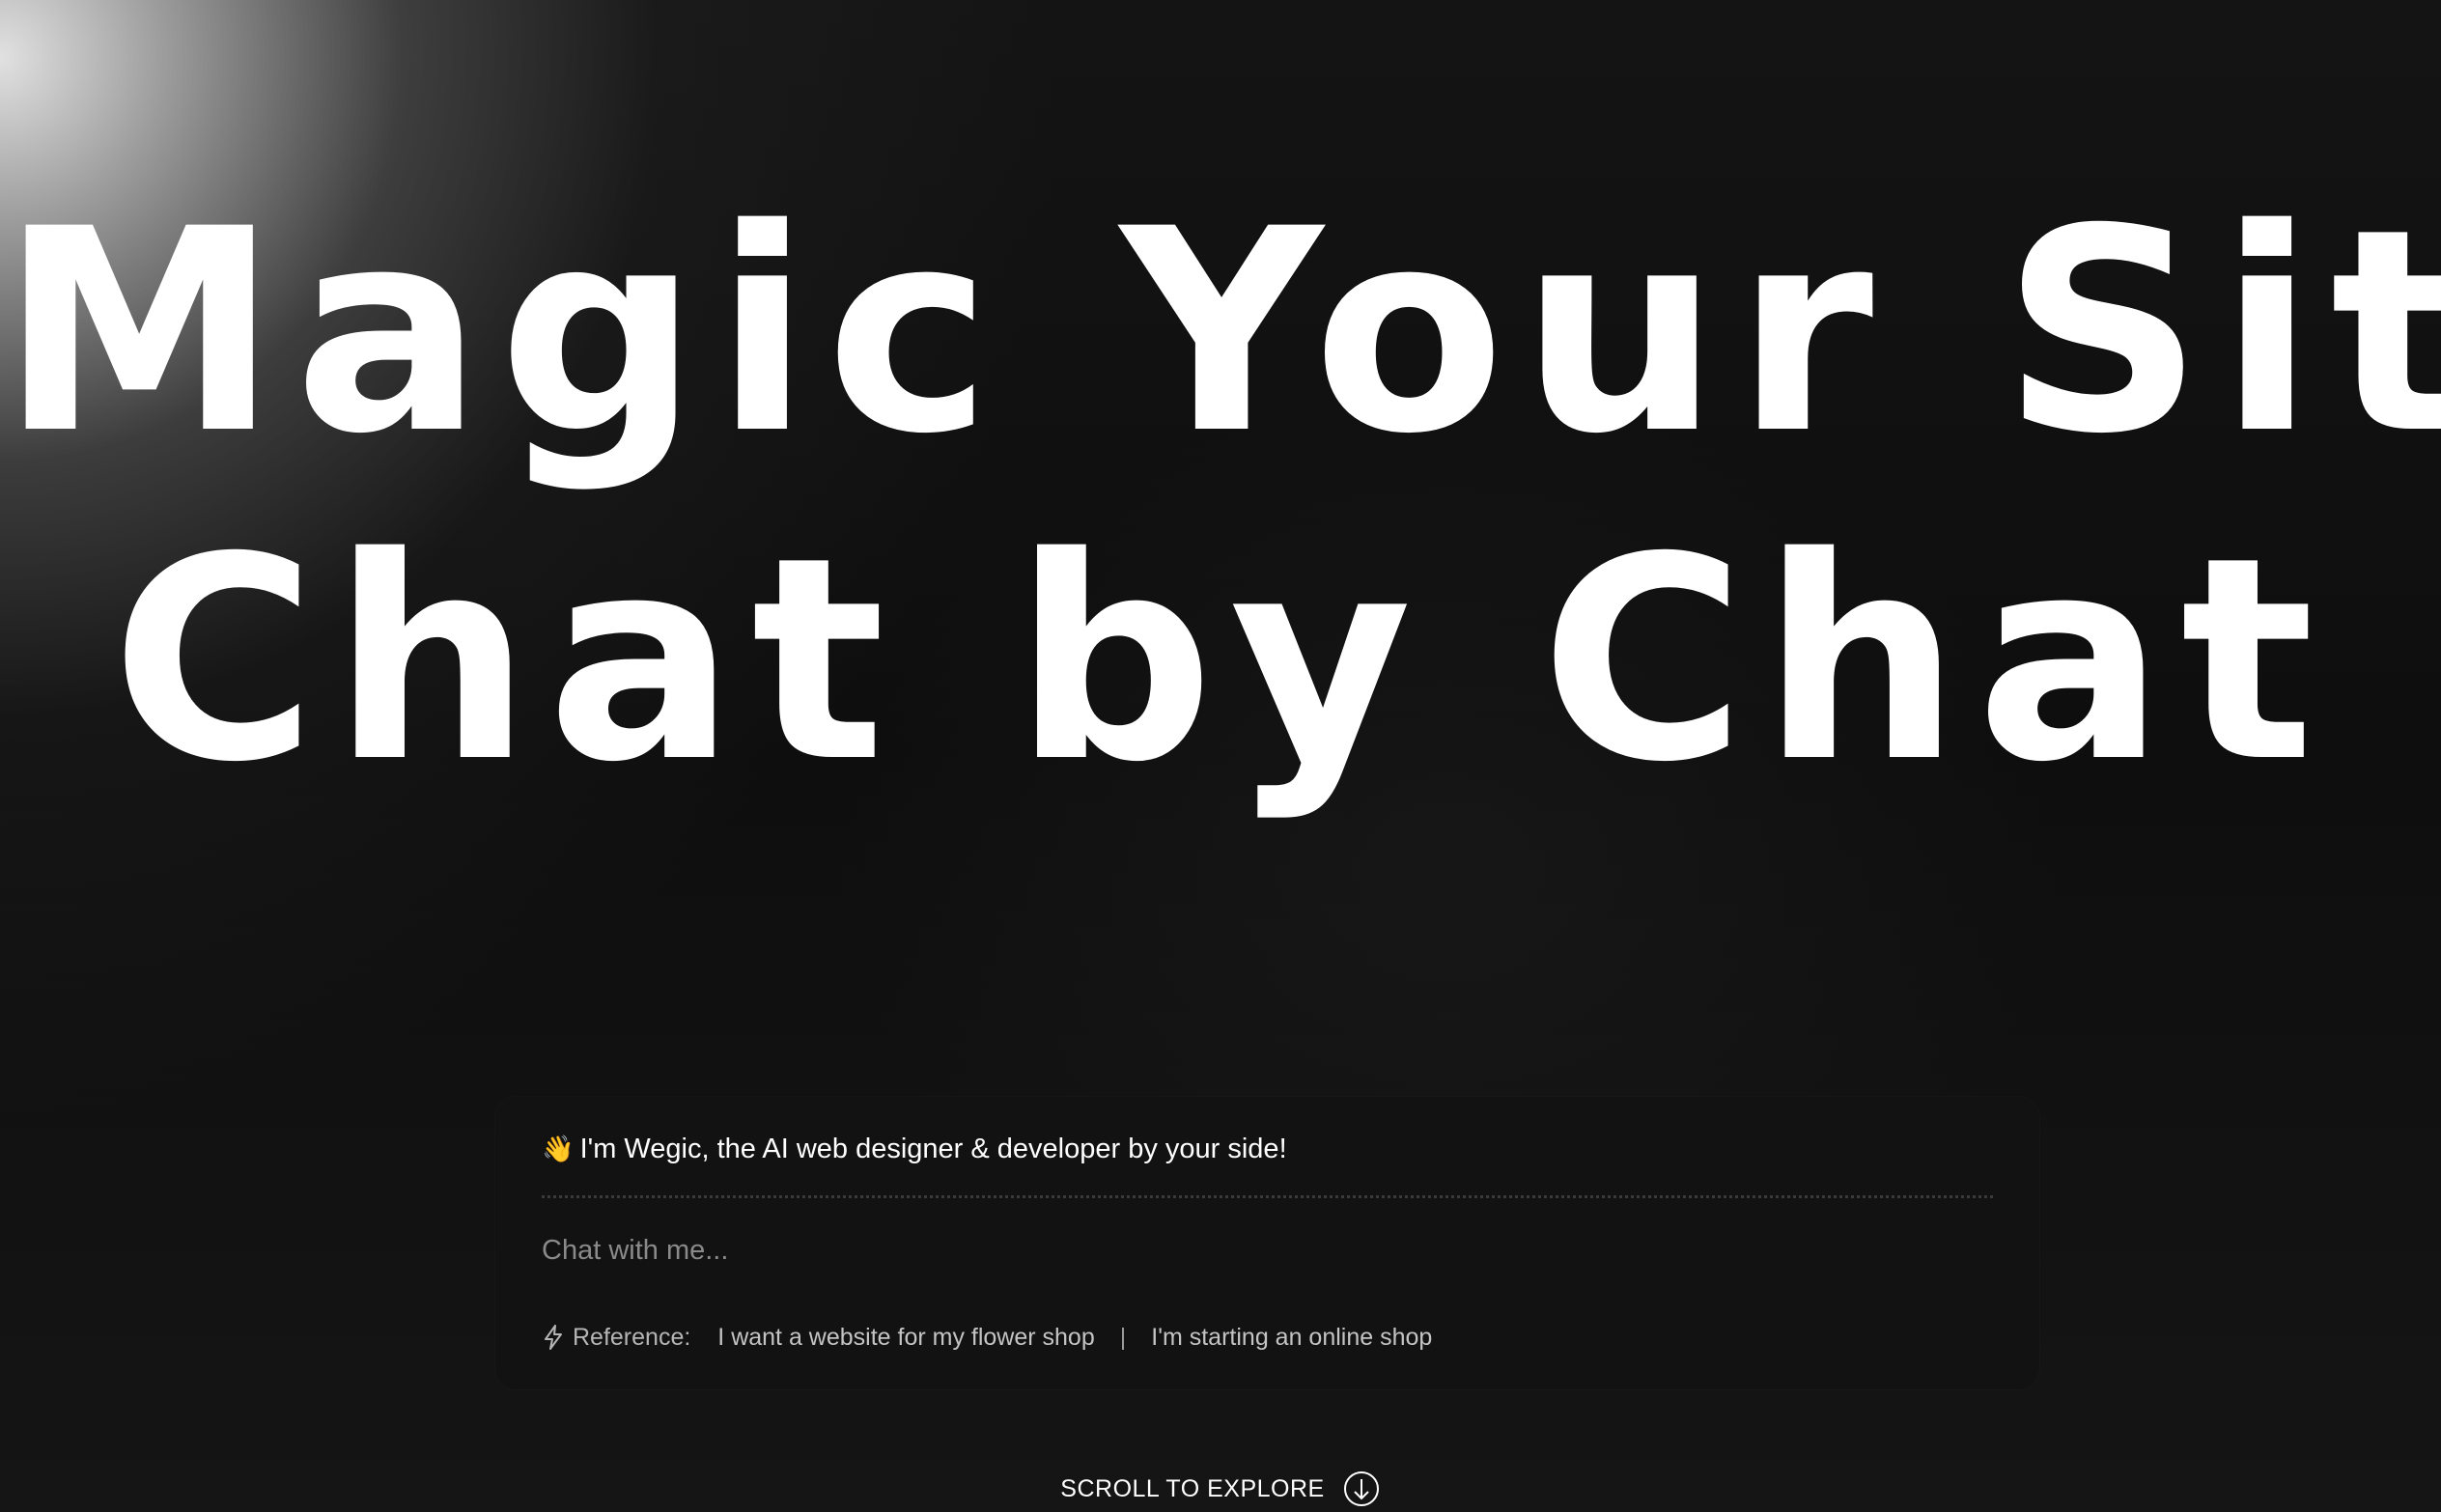 This screenshot has height=1512, width=2441. What do you see at coordinates (1192, 1488) in the screenshot?
I see `scroll-label: SCROLL TO EXPLORE` at bounding box center [1192, 1488].